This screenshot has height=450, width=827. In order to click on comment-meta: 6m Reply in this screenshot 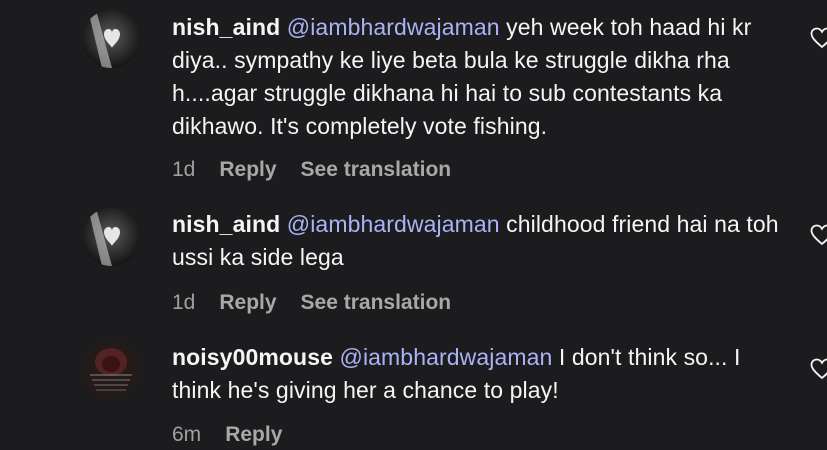, I will do `click(239, 435)`.